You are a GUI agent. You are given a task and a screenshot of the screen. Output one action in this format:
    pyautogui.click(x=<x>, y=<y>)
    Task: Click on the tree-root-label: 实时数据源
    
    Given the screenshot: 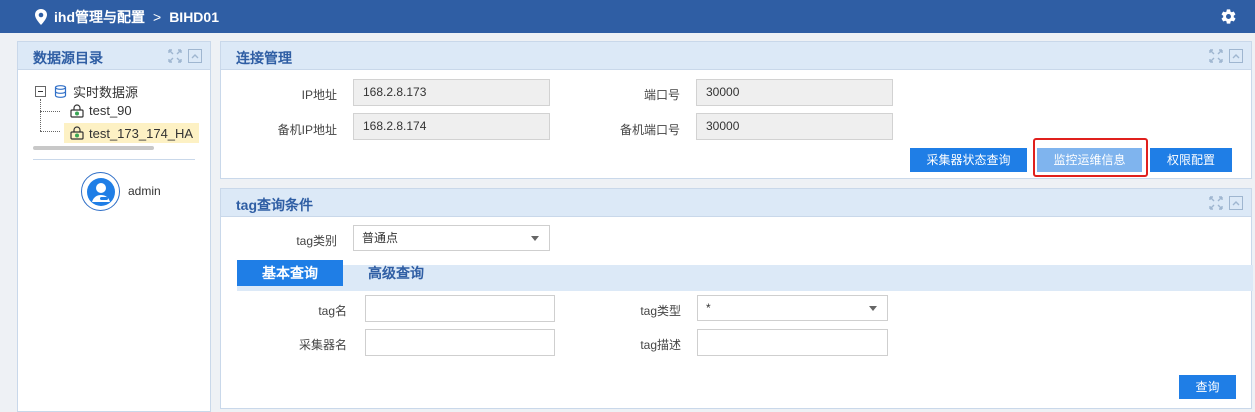 What is the action you would take?
    pyautogui.click(x=106, y=92)
    